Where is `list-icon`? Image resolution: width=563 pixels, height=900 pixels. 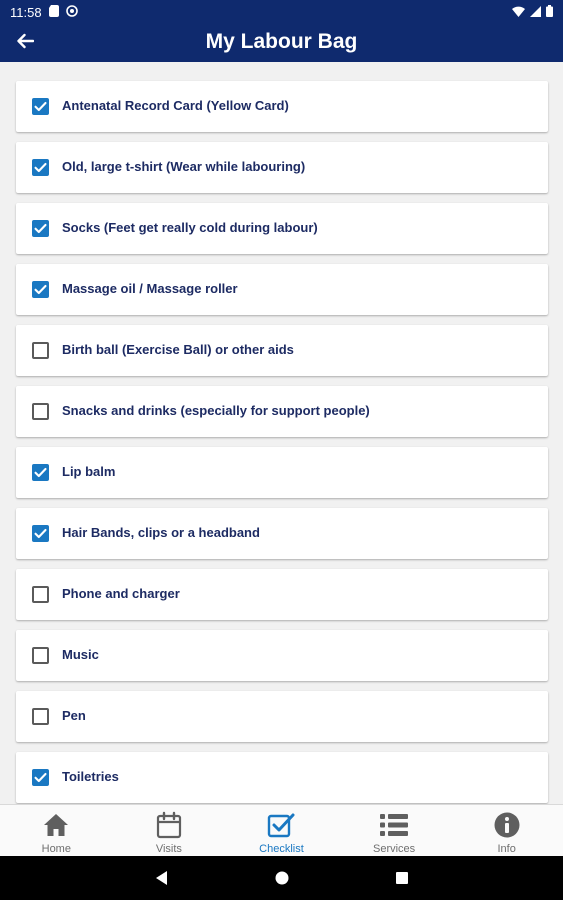 list-icon is located at coordinates (394, 825).